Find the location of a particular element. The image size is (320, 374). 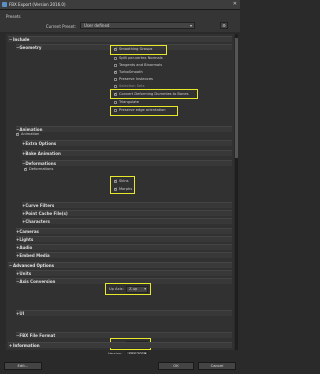

preserve-instances-checkbox: Preserve Instances is located at coordinates (133, 79).